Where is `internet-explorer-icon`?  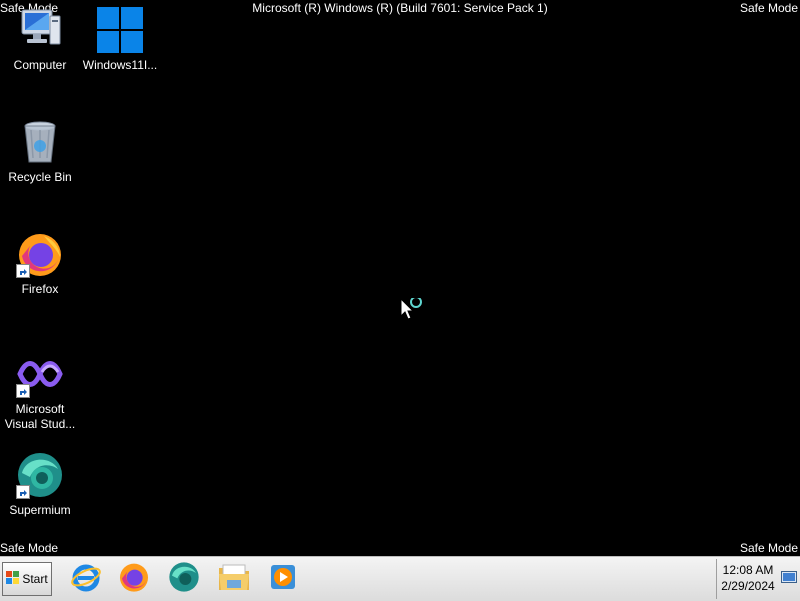 internet-explorer-icon is located at coordinates (86, 579).